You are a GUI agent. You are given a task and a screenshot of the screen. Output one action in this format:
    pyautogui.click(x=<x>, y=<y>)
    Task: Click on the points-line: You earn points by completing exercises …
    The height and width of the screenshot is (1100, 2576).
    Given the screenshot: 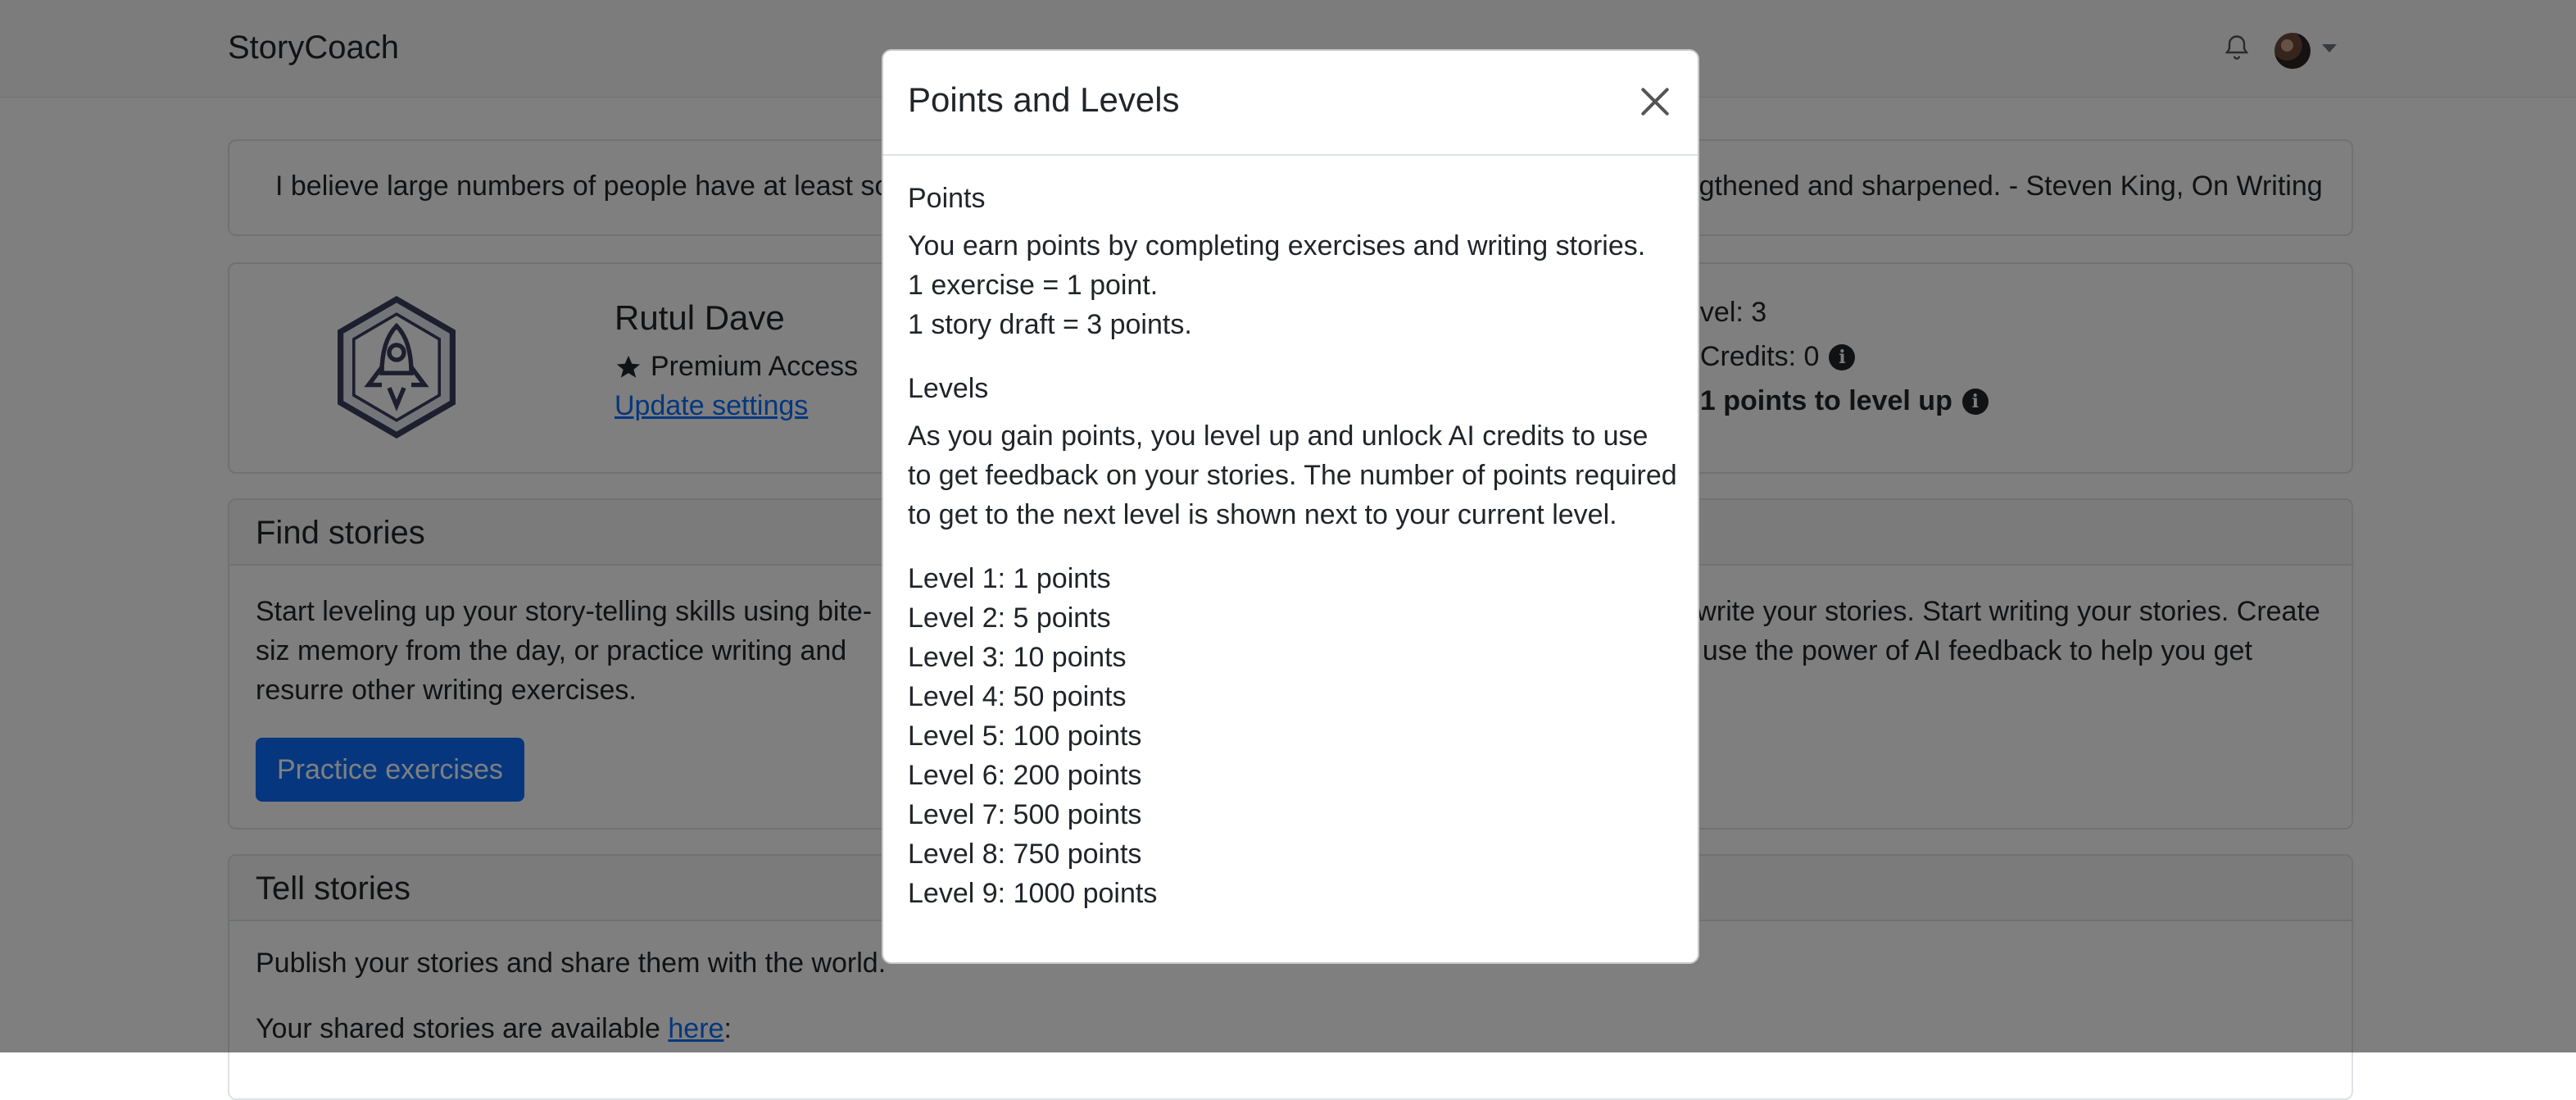 What is the action you would take?
    pyautogui.click(x=1277, y=245)
    